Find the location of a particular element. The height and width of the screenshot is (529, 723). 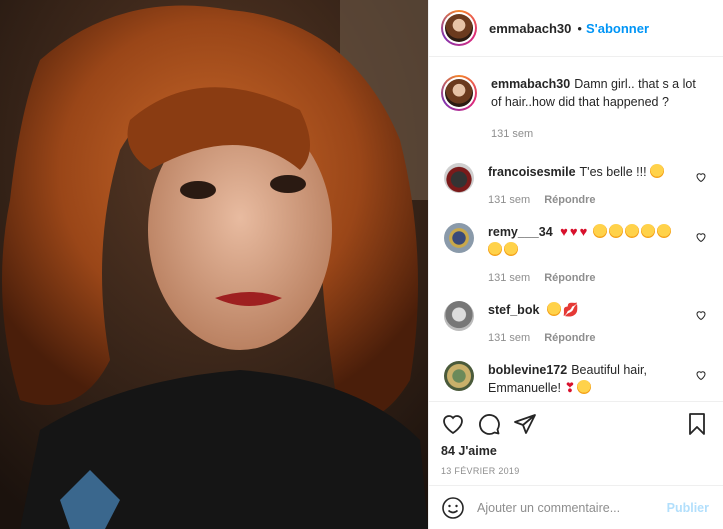

comment-icon is located at coordinates (489, 424).